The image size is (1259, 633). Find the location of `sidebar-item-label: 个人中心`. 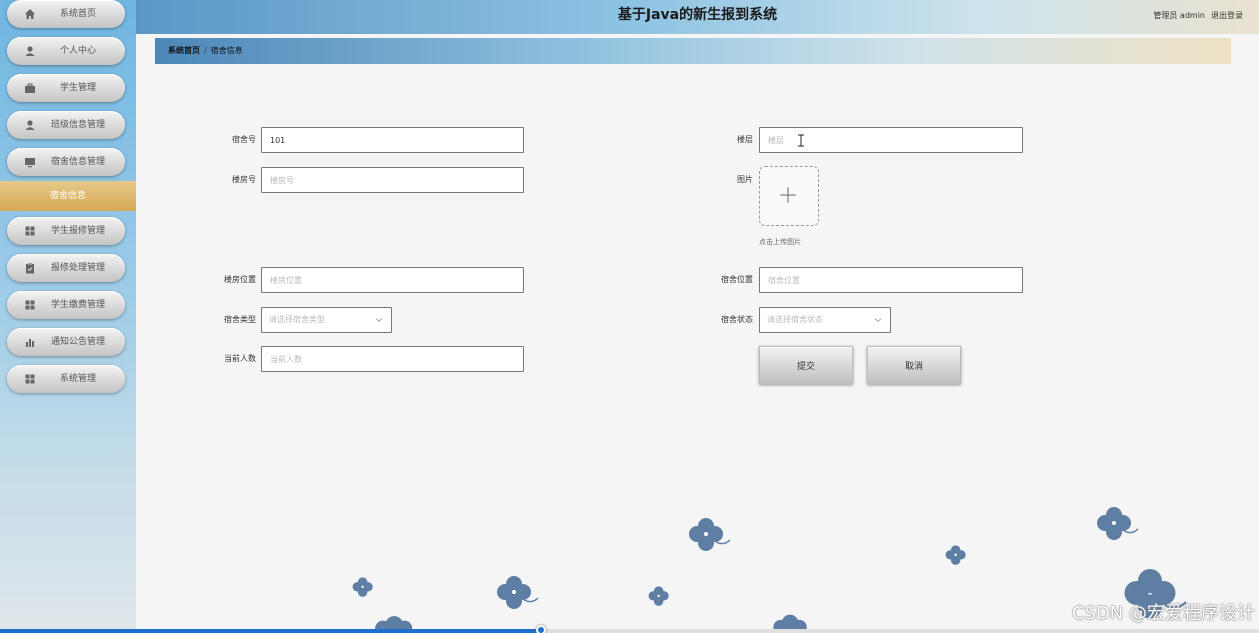

sidebar-item-label: 个人中心 is located at coordinates (77, 51).